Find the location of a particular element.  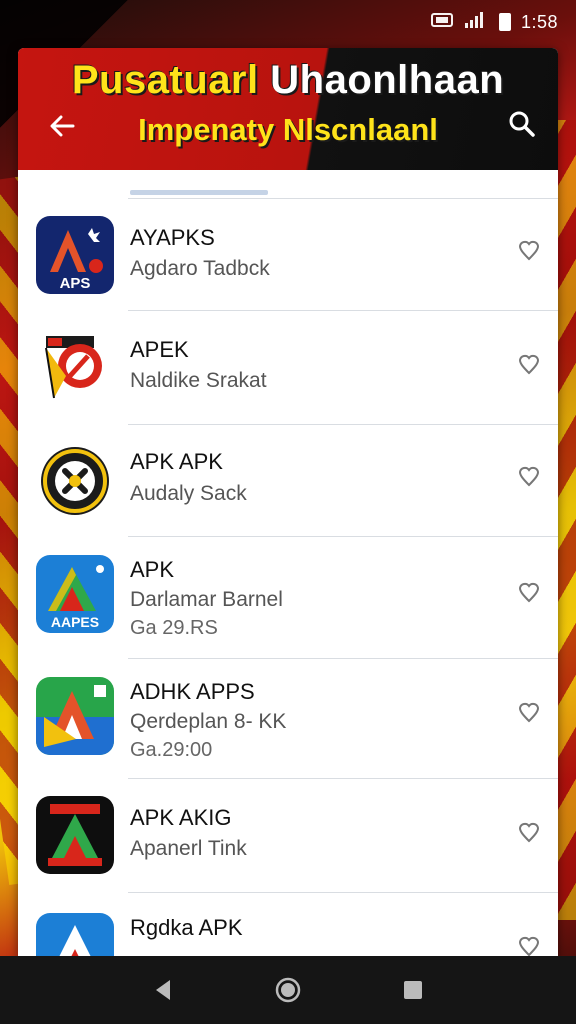

page-title-part1: Pusatuarl is located at coordinates (165, 80).